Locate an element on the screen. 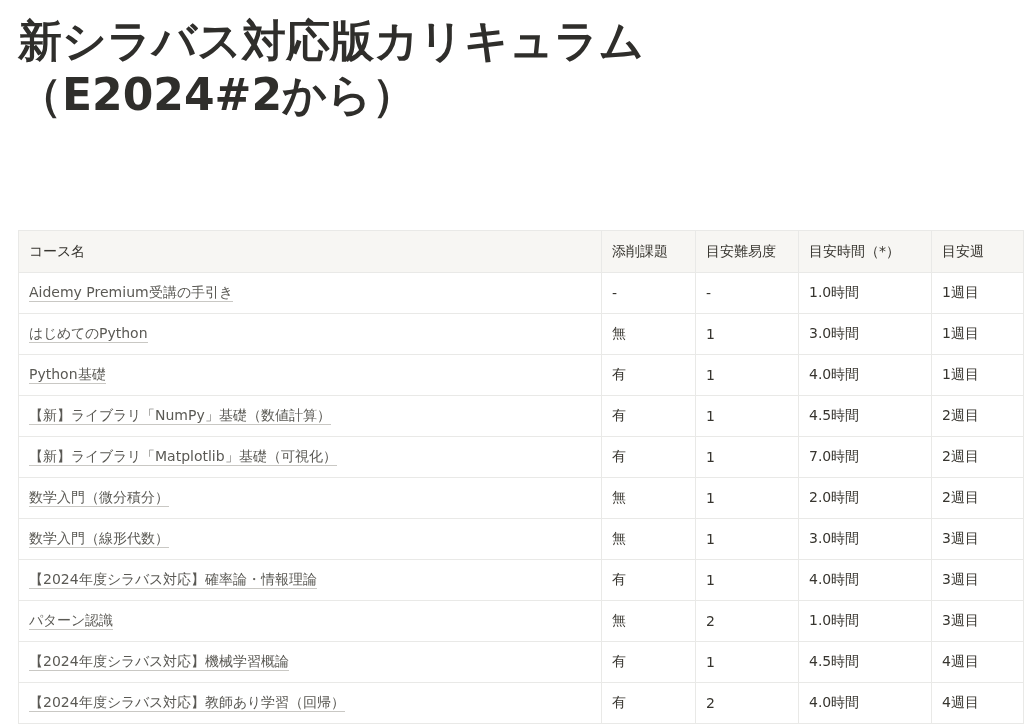 This screenshot has width=1024, height=728. course-link: 数学入門（線形代数） is located at coordinates (99, 539).